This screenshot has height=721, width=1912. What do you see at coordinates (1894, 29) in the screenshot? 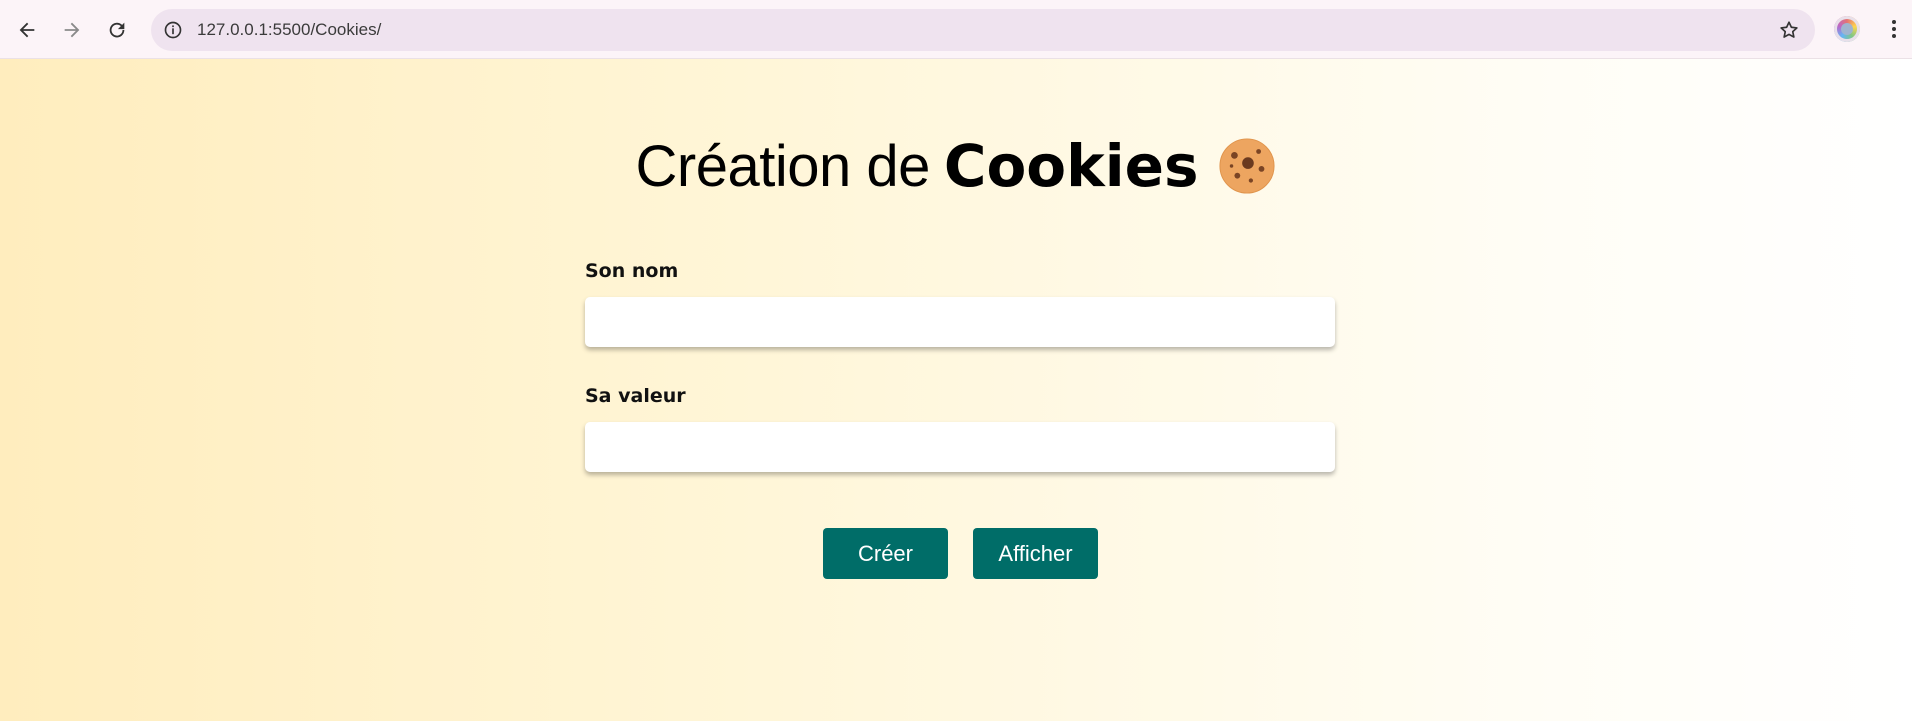
I see `kebab-menu-icon` at bounding box center [1894, 29].